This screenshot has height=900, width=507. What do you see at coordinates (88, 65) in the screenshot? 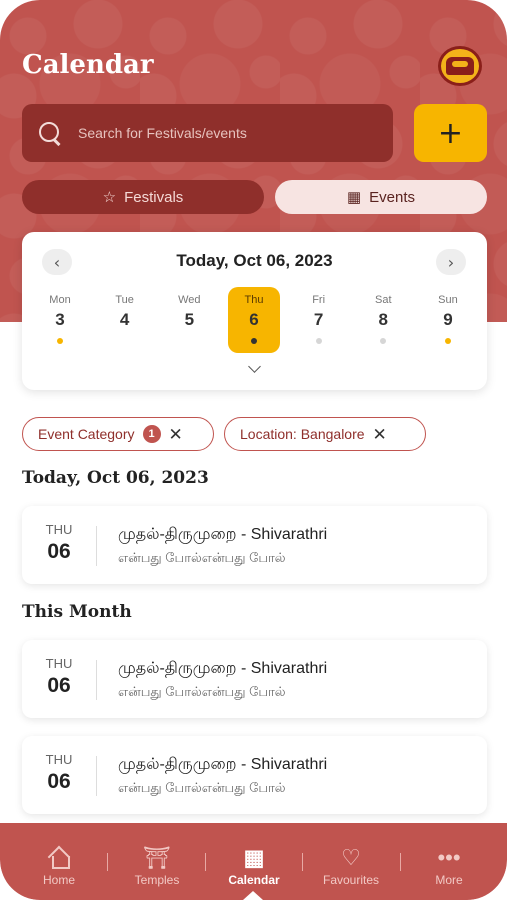
I see `page-title: Calendar` at bounding box center [88, 65].